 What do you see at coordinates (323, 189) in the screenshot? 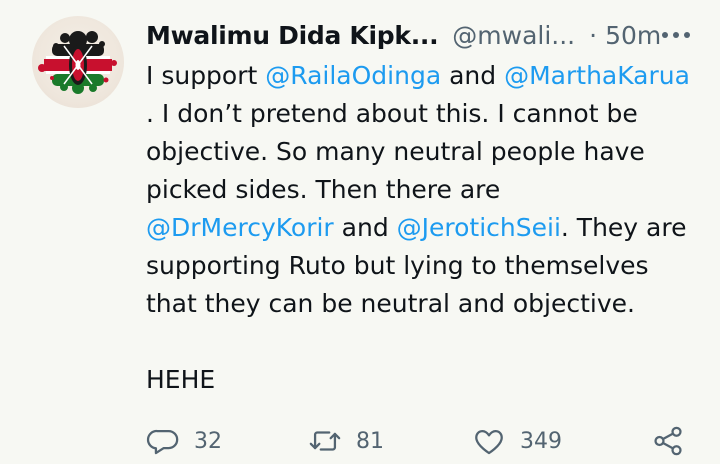
I see `text-line: picked sides. Then there are` at bounding box center [323, 189].